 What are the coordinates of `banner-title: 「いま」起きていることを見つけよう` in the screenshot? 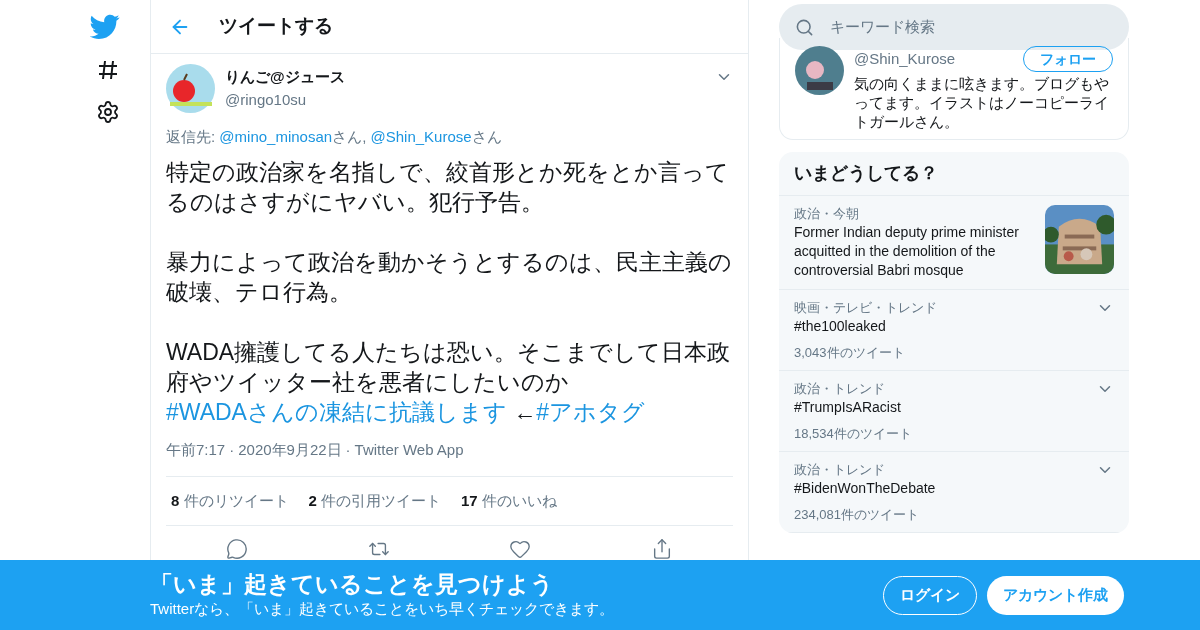 It's located at (352, 583).